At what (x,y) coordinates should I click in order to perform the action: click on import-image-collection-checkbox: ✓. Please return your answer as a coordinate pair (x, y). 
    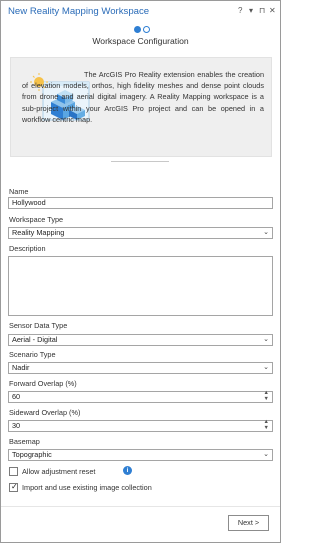
    Looking at the image, I should click on (13, 487).